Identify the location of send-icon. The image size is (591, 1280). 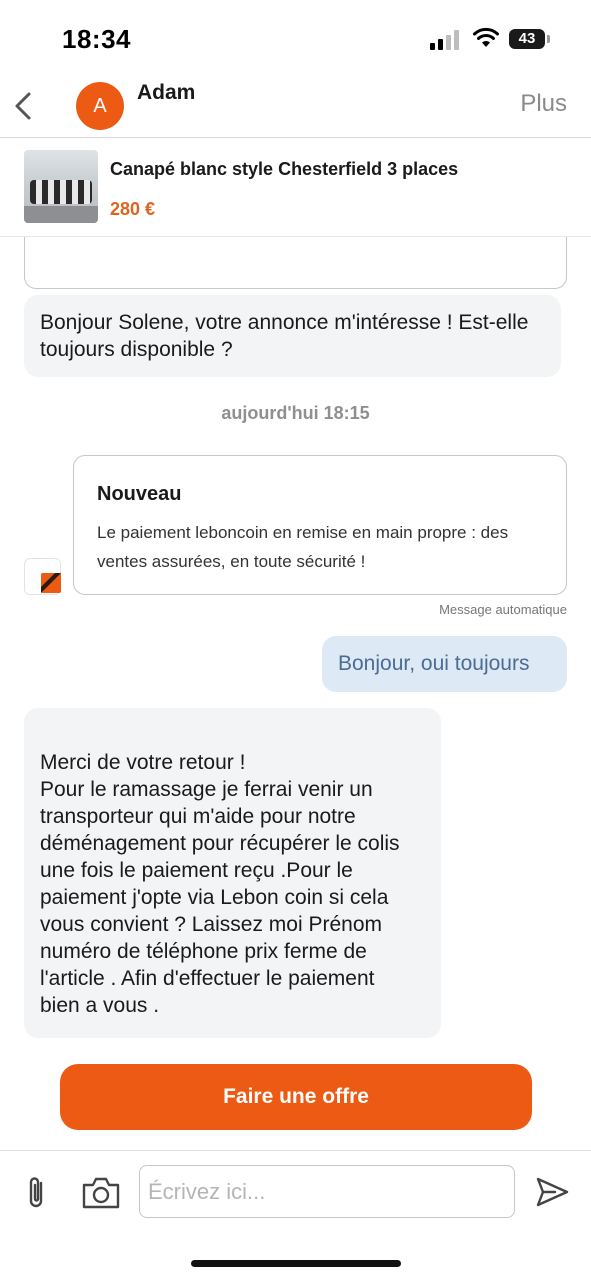
(552, 1192).